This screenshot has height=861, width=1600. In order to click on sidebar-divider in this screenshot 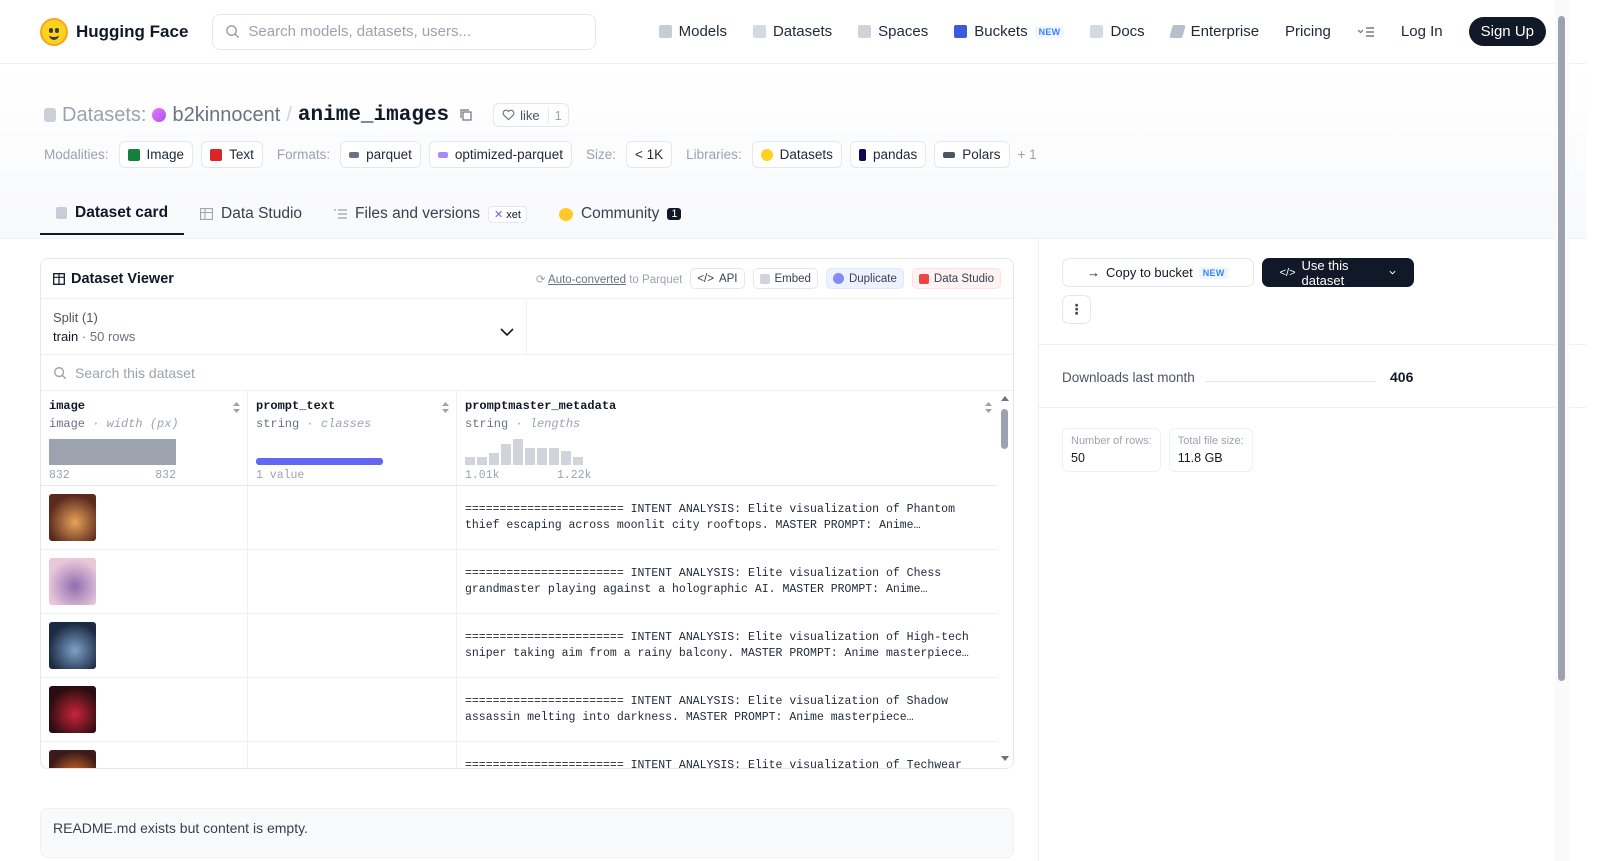, I will do `click(1038, 549)`.